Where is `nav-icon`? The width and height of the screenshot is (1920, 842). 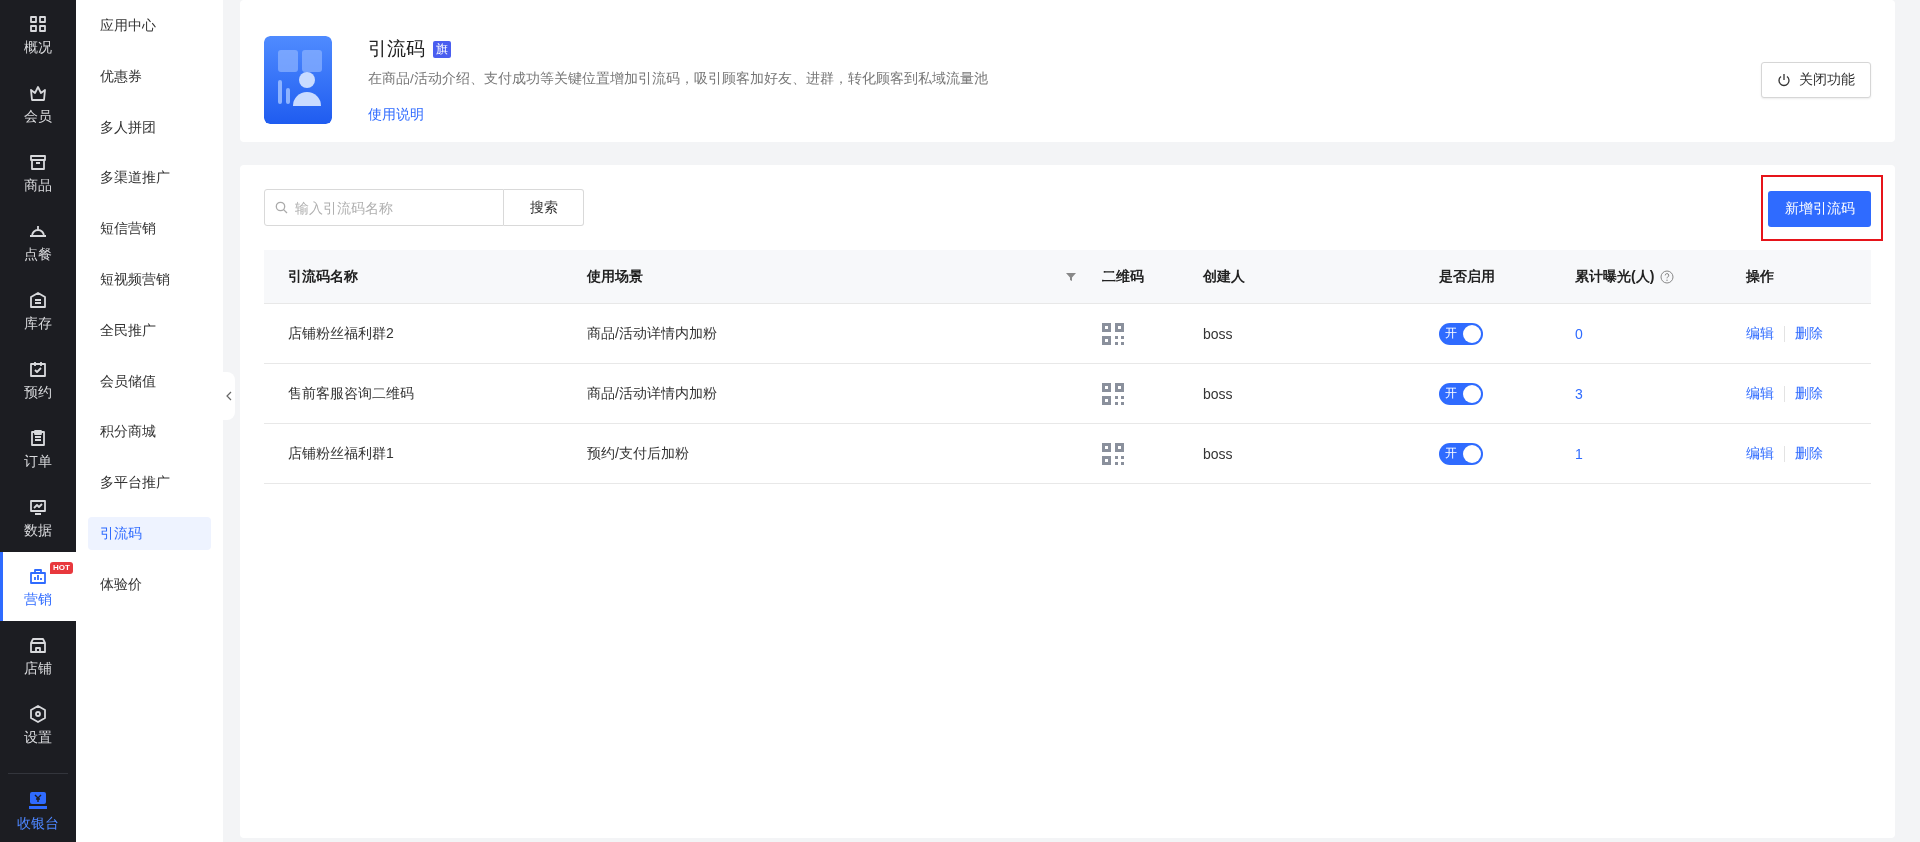
nav-icon is located at coordinates (38, 713).